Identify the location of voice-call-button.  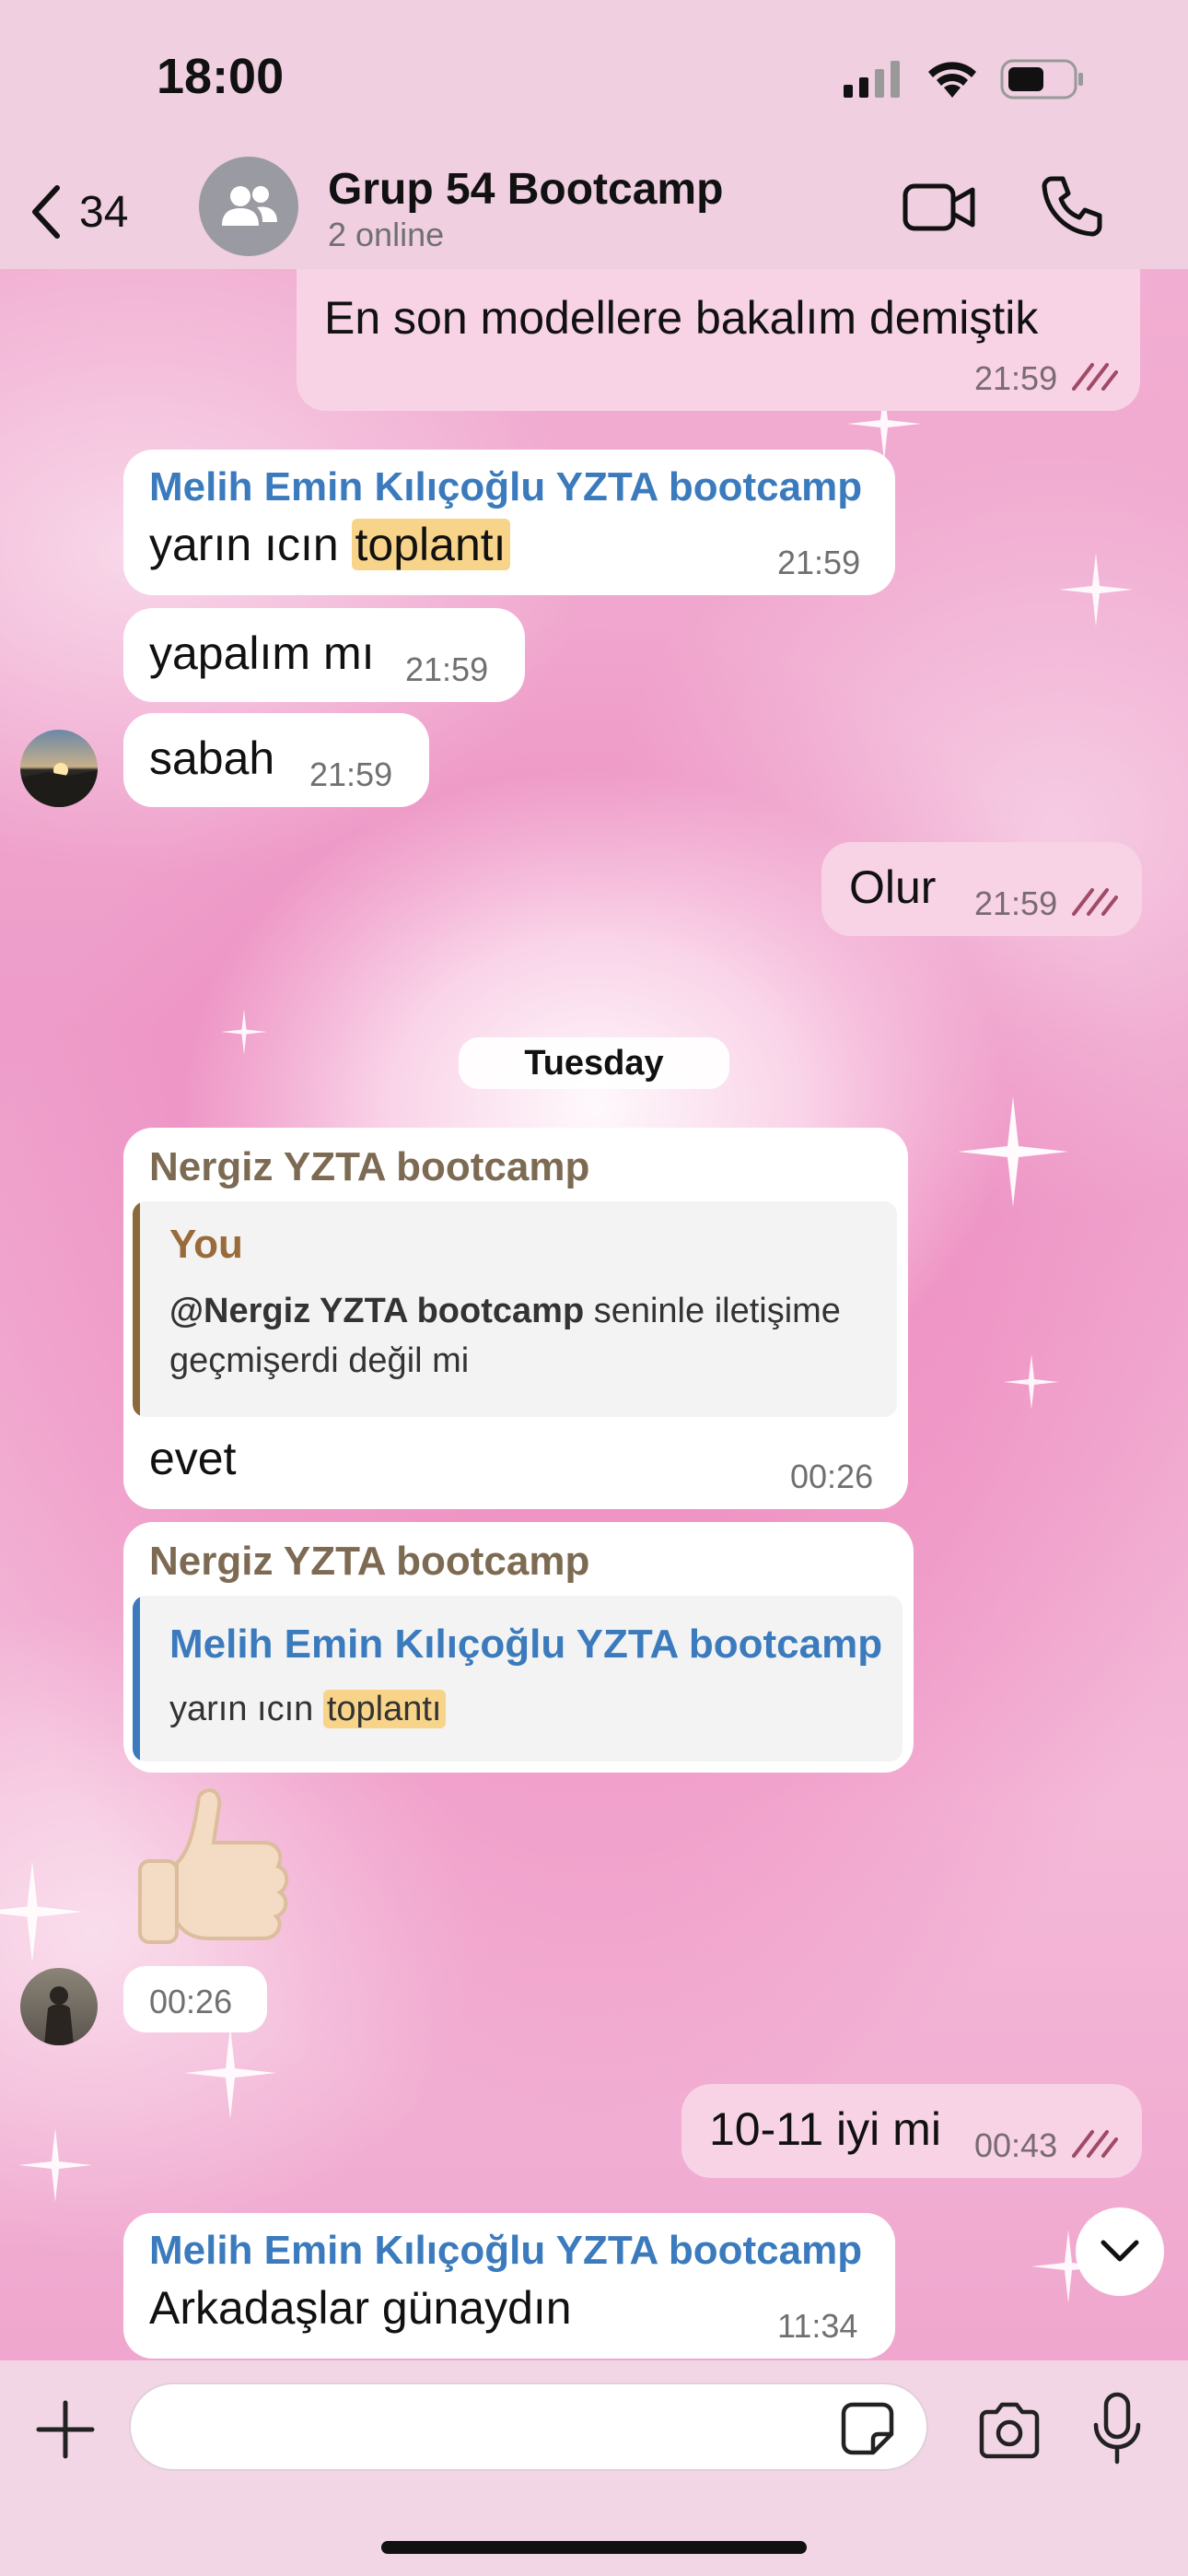
(1072, 206).